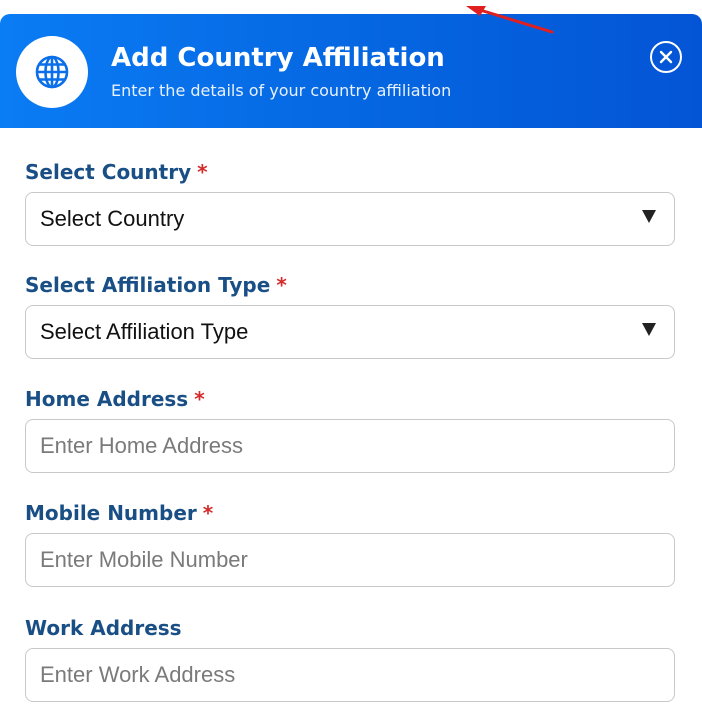 The height and width of the screenshot is (709, 702). I want to click on work-address-label: Work Address, so click(103, 628).